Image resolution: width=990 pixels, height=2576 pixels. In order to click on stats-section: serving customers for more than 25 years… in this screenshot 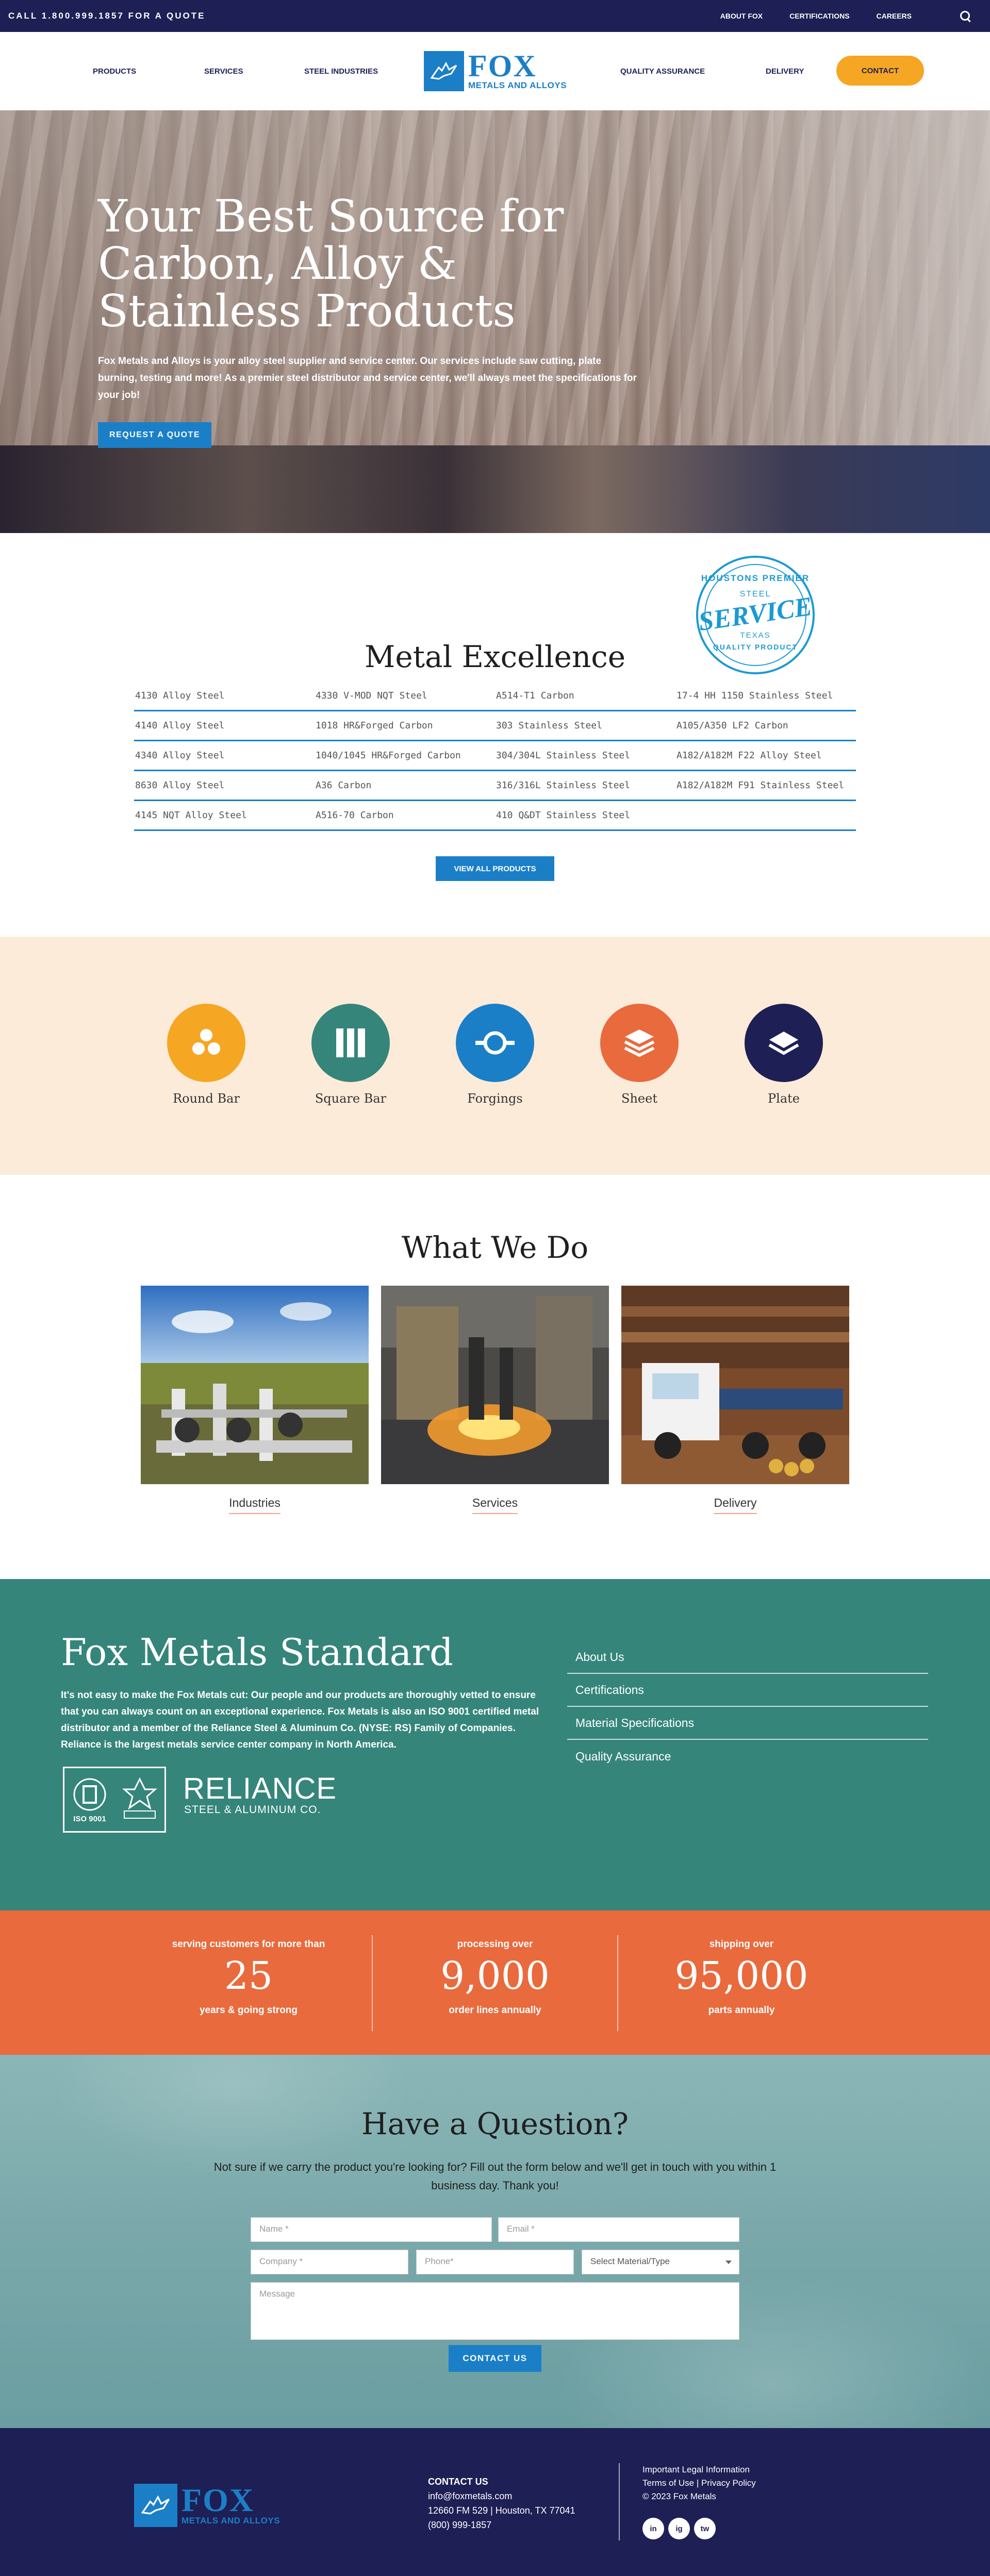, I will do `click(495, 1983)`.